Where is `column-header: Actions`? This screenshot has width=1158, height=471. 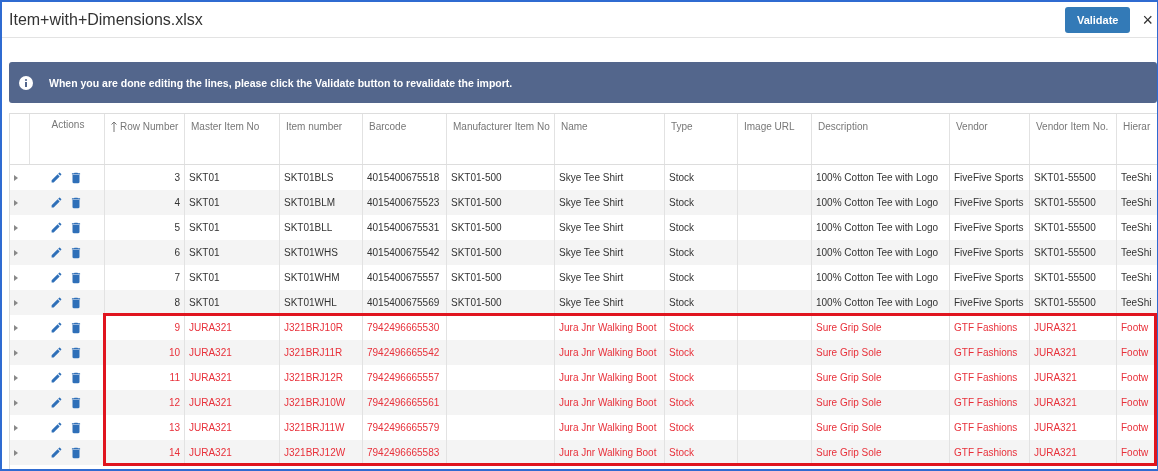
column-header: Actions is located at coordinates (68, 124).